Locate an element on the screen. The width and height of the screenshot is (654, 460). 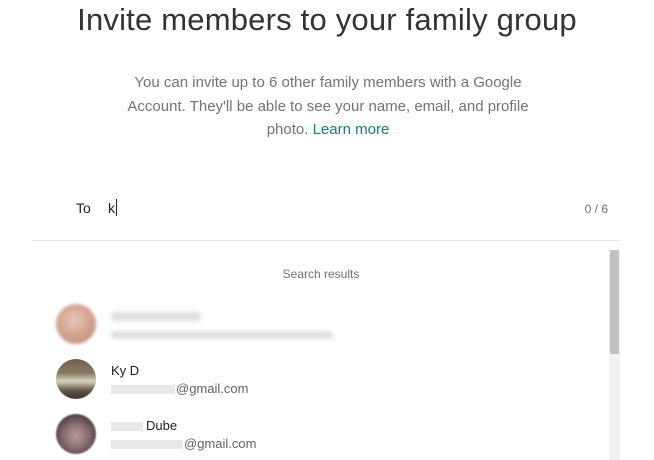
member-counter: 0 / 6 is located at coordinates (596, 209).